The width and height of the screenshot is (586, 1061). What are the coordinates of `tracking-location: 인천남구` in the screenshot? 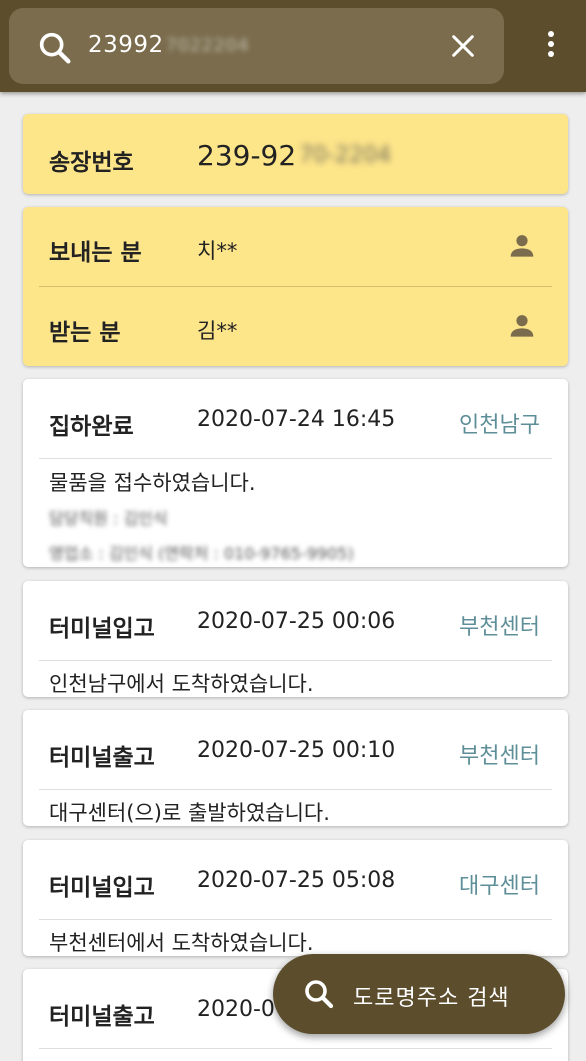 It's located at (499, 423).